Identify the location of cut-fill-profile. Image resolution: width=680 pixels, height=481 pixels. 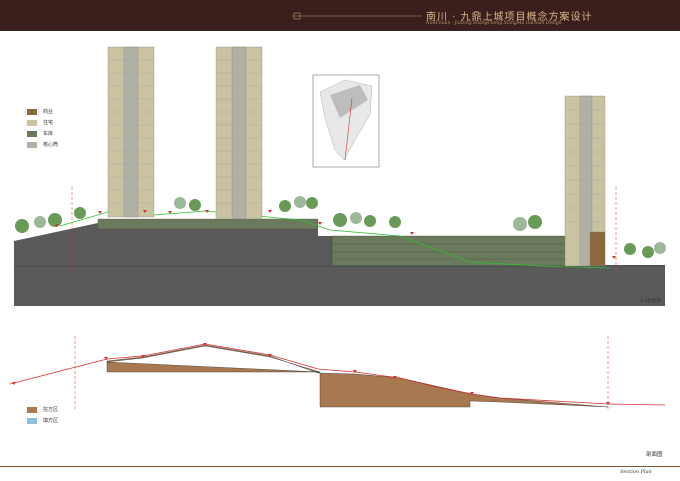
(337, 373).